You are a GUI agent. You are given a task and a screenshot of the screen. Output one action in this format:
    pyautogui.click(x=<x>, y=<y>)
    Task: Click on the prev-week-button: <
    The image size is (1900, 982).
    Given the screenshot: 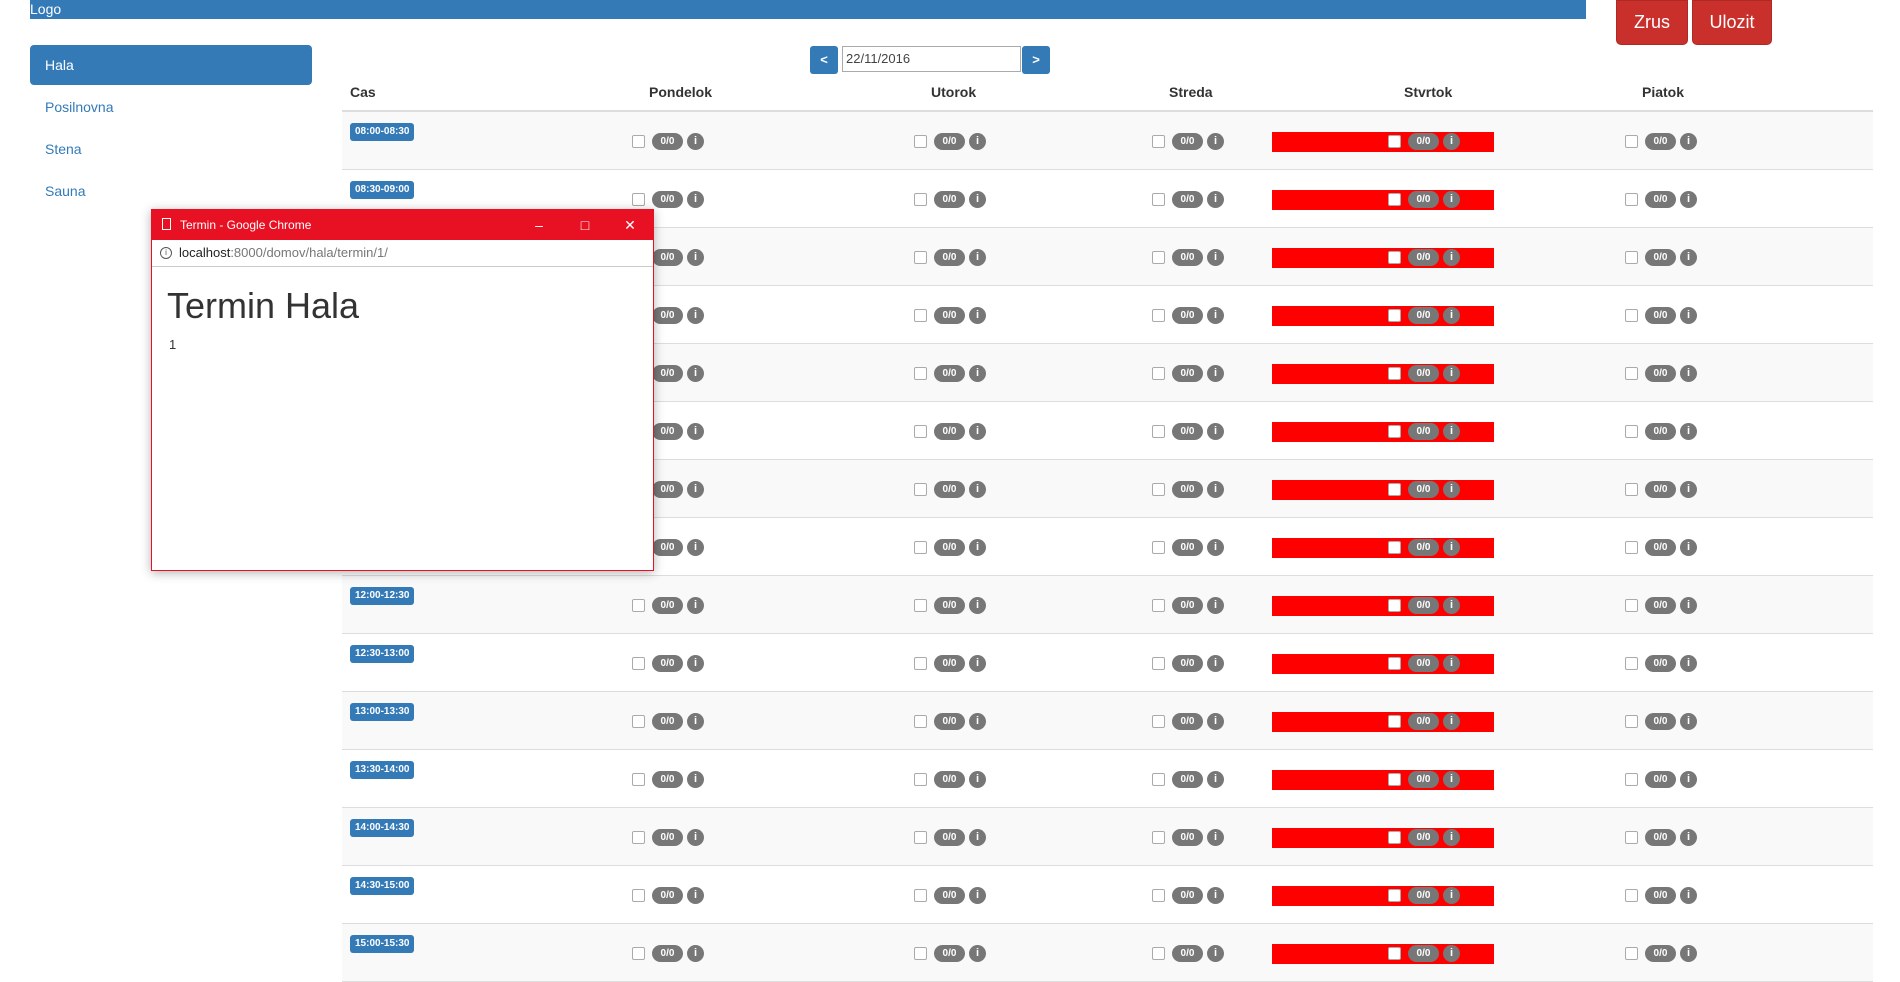 What is the action you would take?
    pyautogui.click(x=824, y=60)
    